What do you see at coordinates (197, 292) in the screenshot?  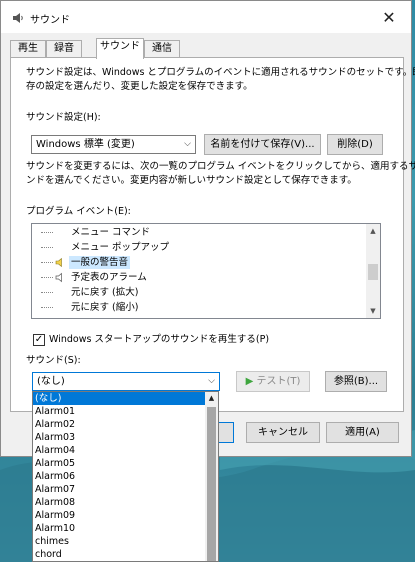 I see `list-item: 元に戻す (拡大)` at bounding box center [197, 292].